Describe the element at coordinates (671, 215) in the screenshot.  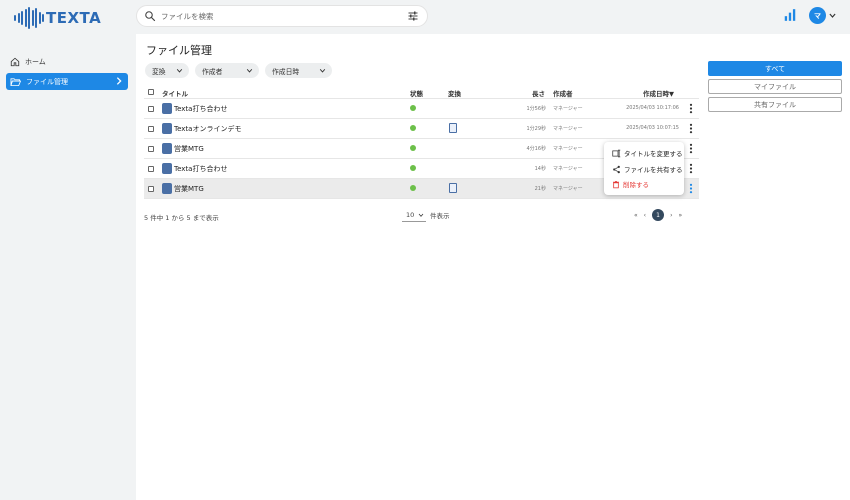
I see `next-page-button: ›` at that location.